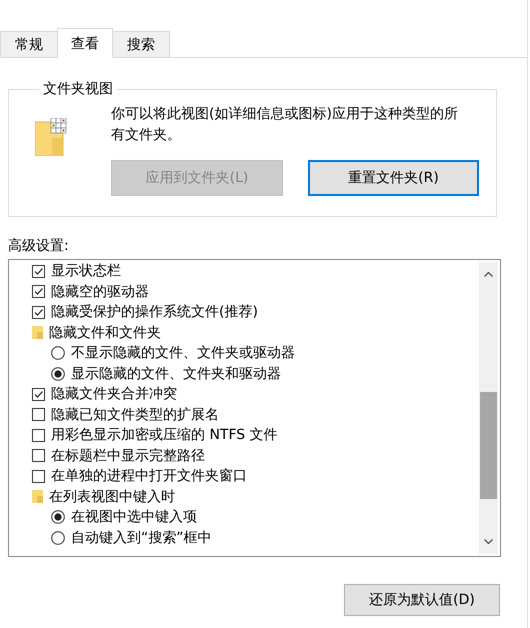 This screenshot has height=628, width=530. What do you see at coordinates (135, 415) in the screenshot?
I see `option-label: 隐藏已知文件类型的扩展名` at bounding box center [135, 415].